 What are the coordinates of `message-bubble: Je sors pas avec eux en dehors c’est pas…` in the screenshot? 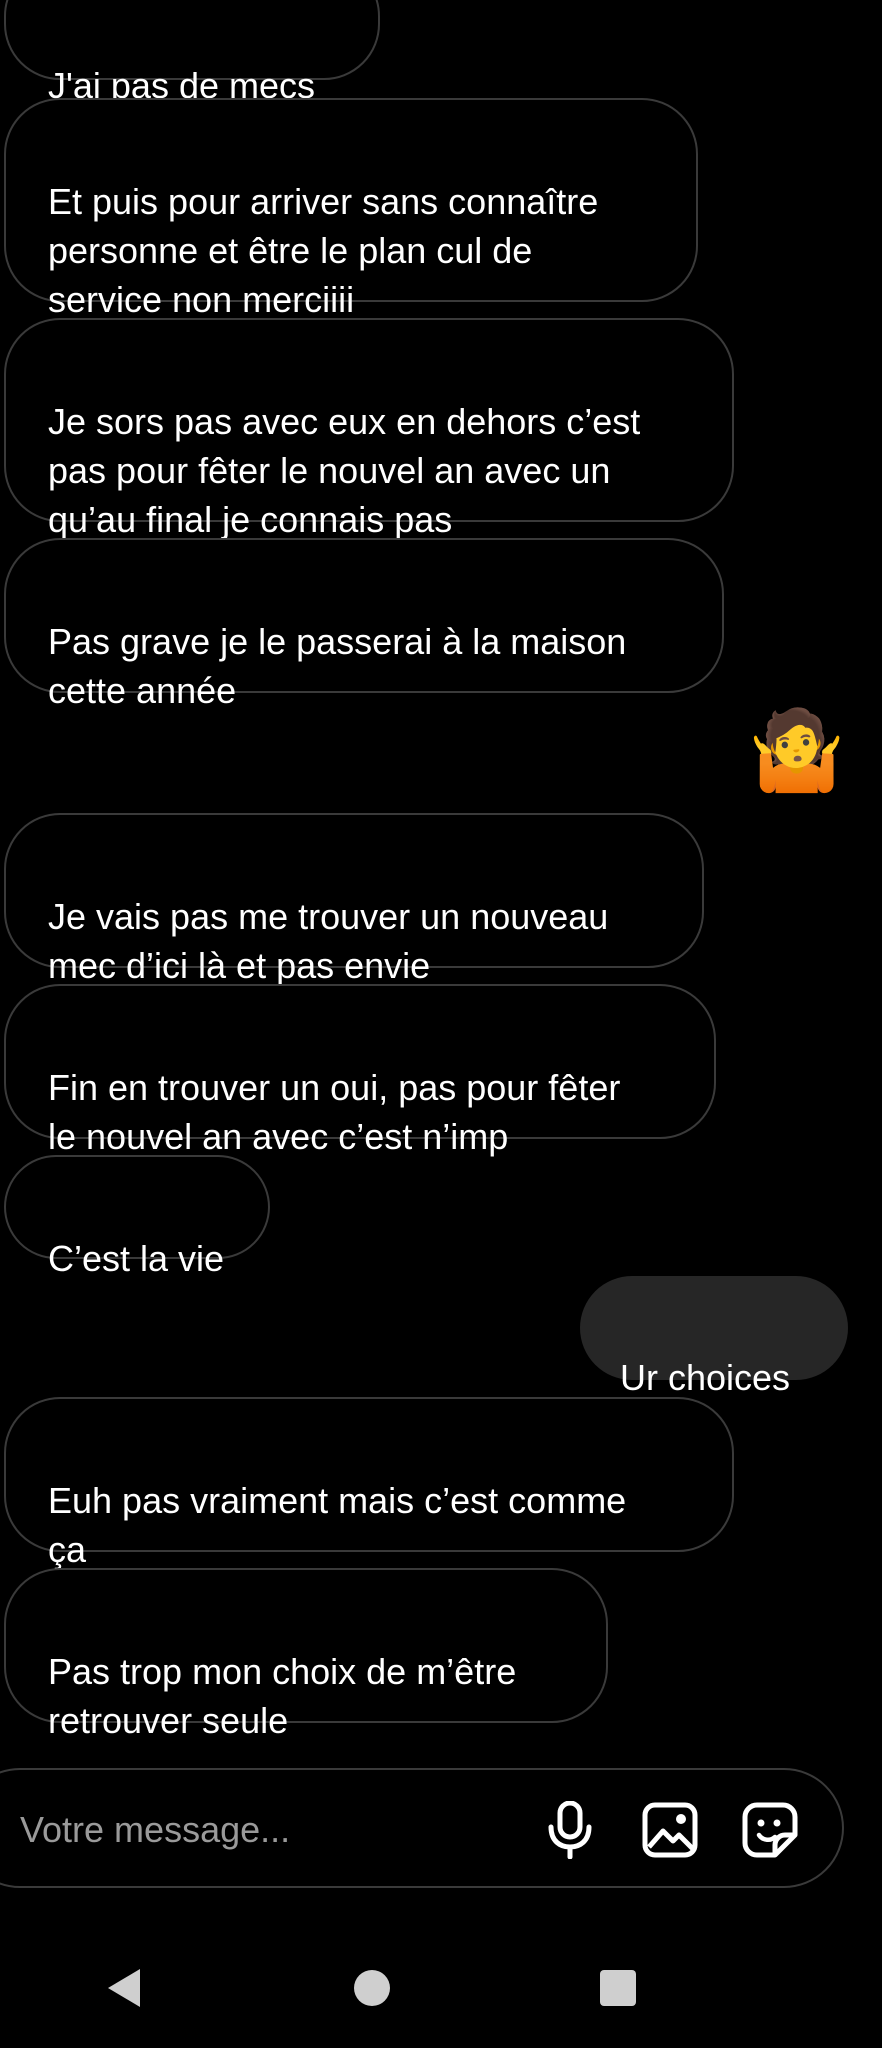 It's located at (369, 429).